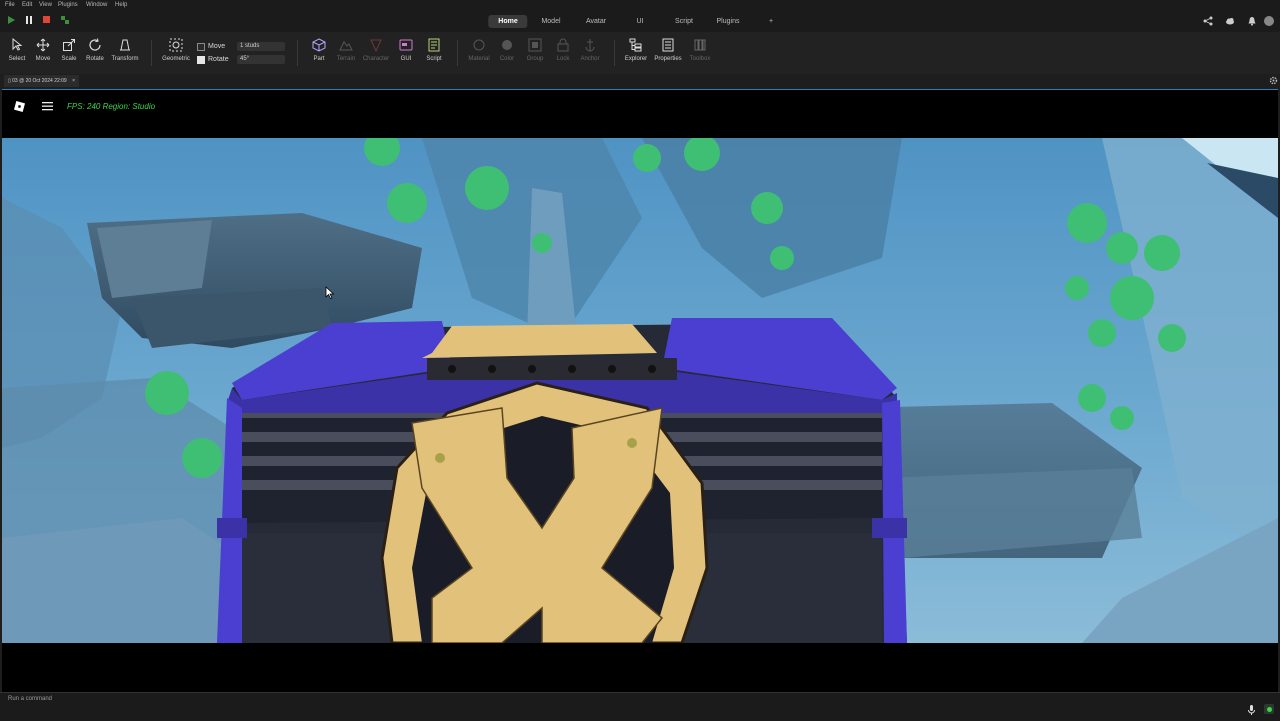  What do you see at coordinates (125, 45) in the screenshot?
I see `transform-icon` at bounding box center [125, 45].